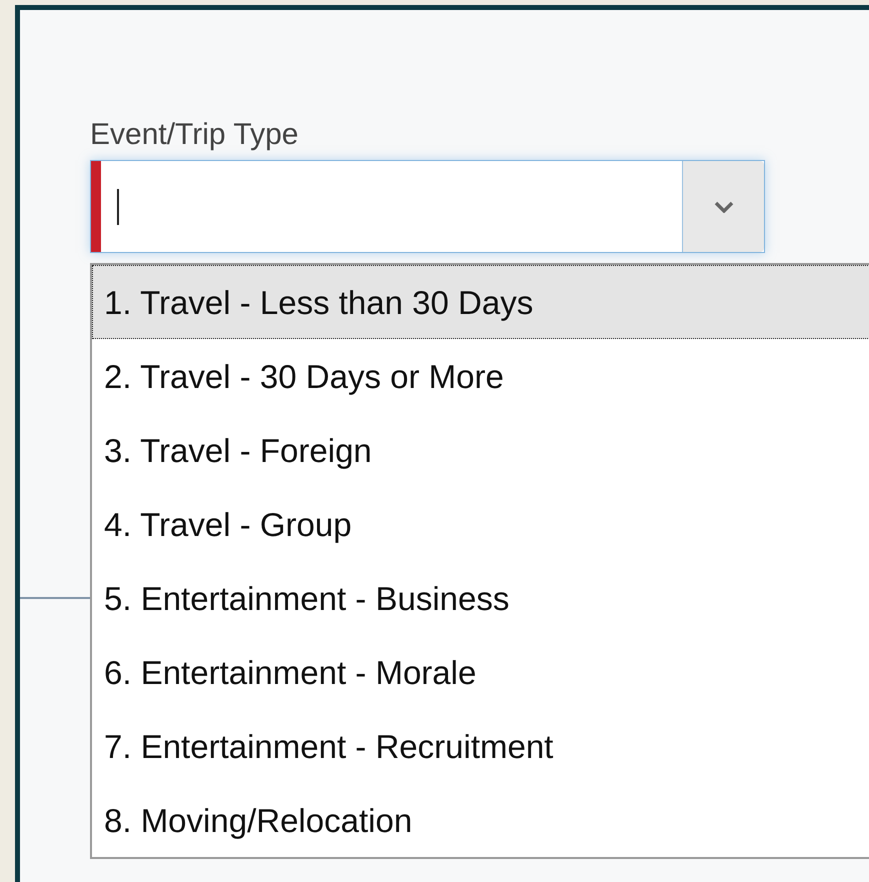 The width and height of the screenshot is (869, 882). What do you see at coordinates (480, 302) in the screenshot?
I see `dropdown-option: 1. Travel - Less than 30 Days` at bounding box center [480, 302].